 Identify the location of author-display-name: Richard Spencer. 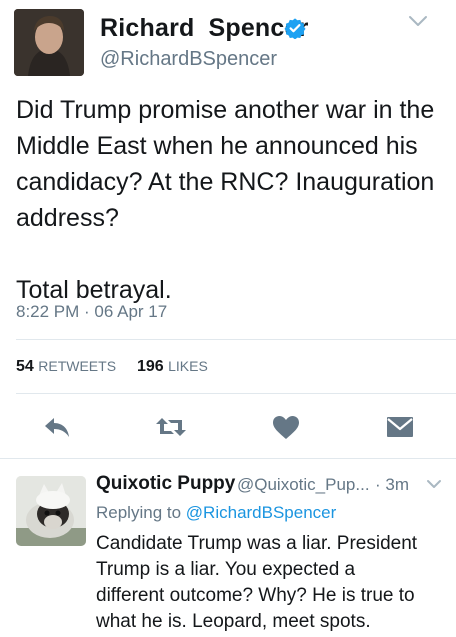
(204, 28).